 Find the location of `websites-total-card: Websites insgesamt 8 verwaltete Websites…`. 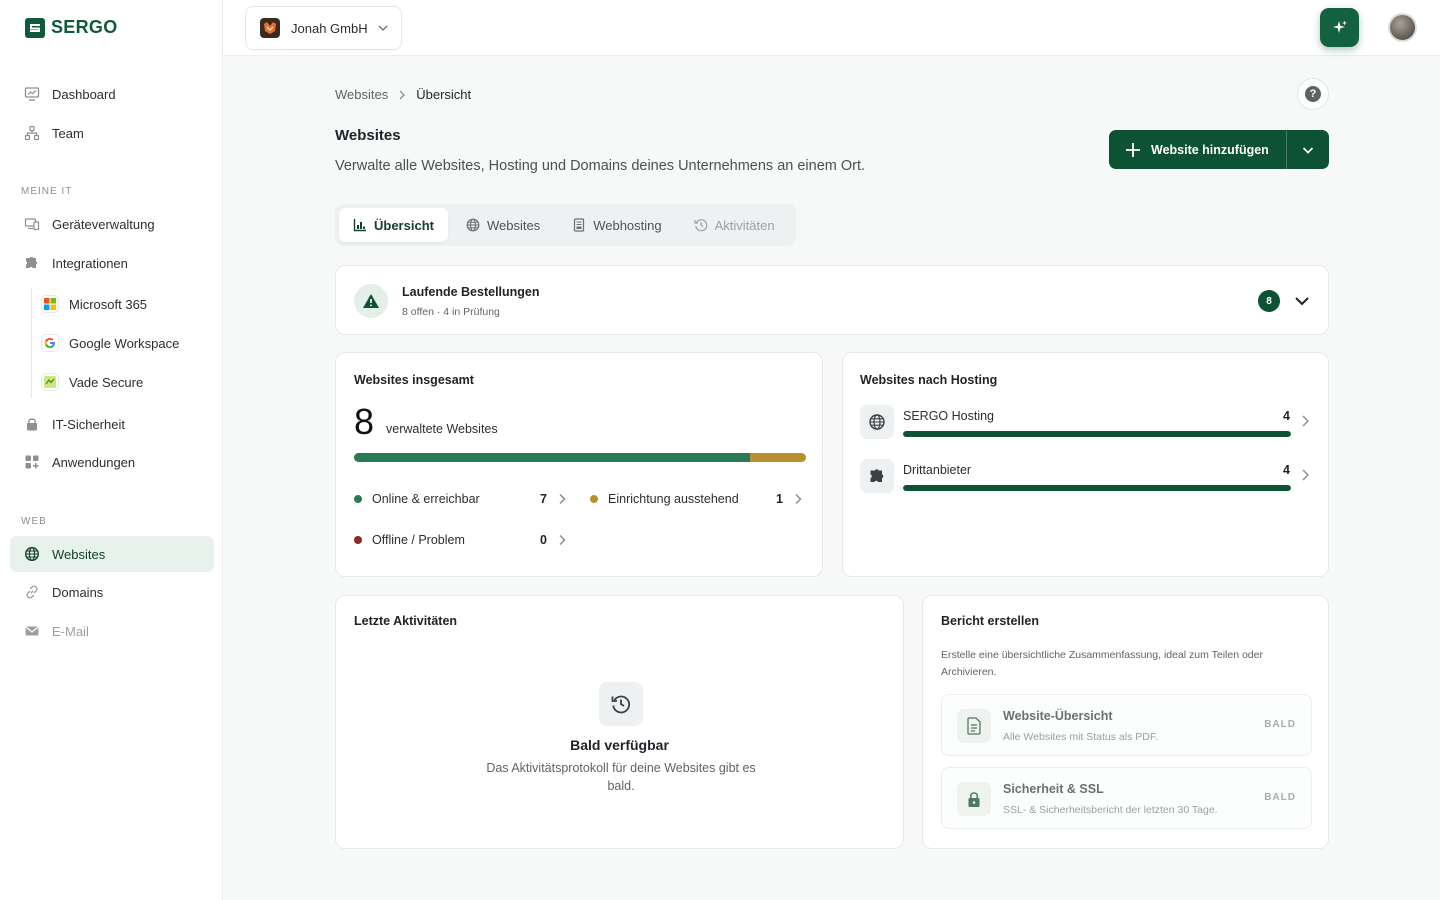

websites-total-card: Websites insgesamt 8 verwaltete Websites… is located at coordinates (579, 464).